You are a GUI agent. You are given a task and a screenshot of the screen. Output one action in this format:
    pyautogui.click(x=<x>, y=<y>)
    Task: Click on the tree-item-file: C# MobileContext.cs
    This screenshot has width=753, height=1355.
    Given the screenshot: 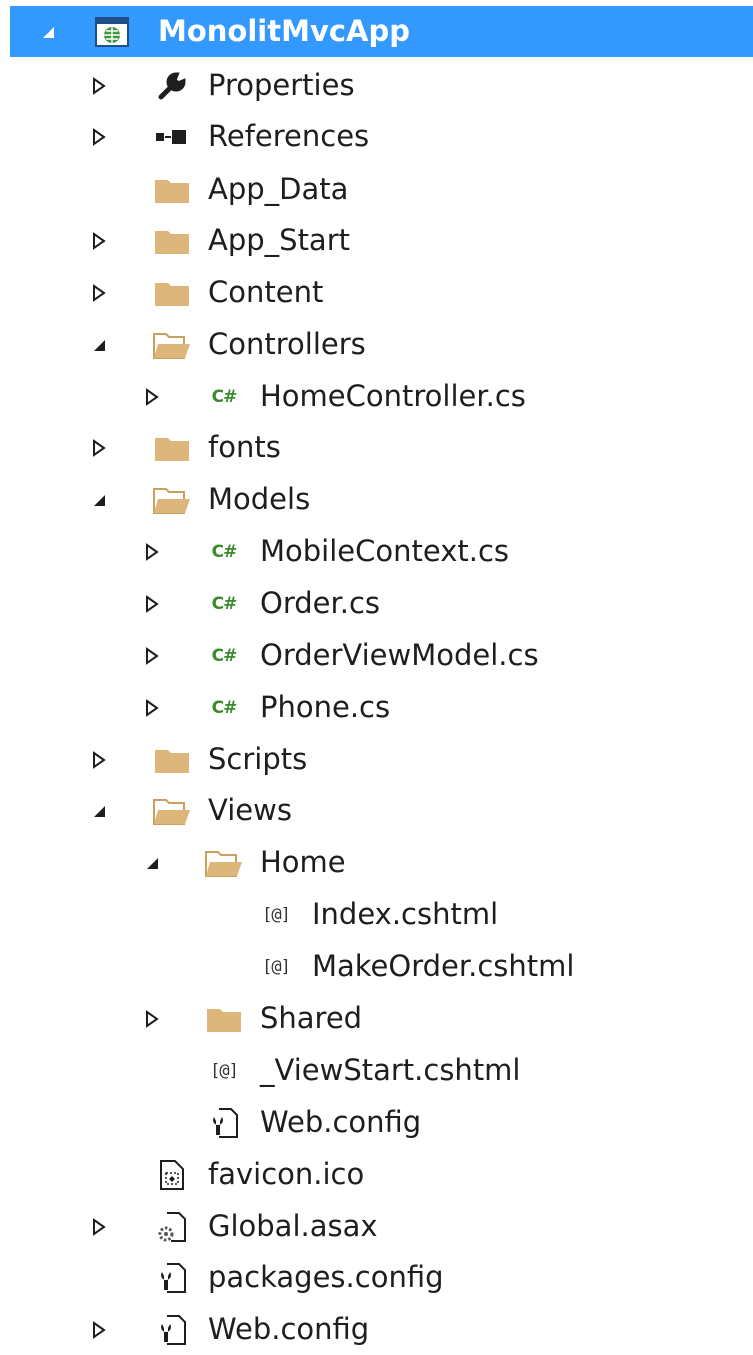 What is the action you would take?
    pyautogui.click(x=376, y=551)
    